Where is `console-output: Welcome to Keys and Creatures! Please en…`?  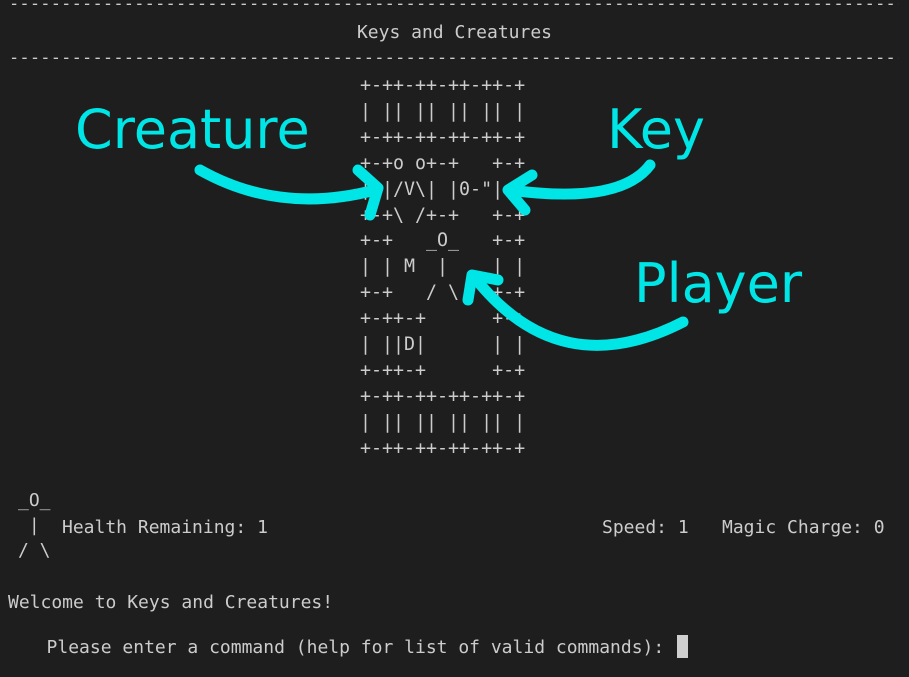
console-output: Welcome to Keys and Creatures! Please en… is located at coordinates (348, 634).